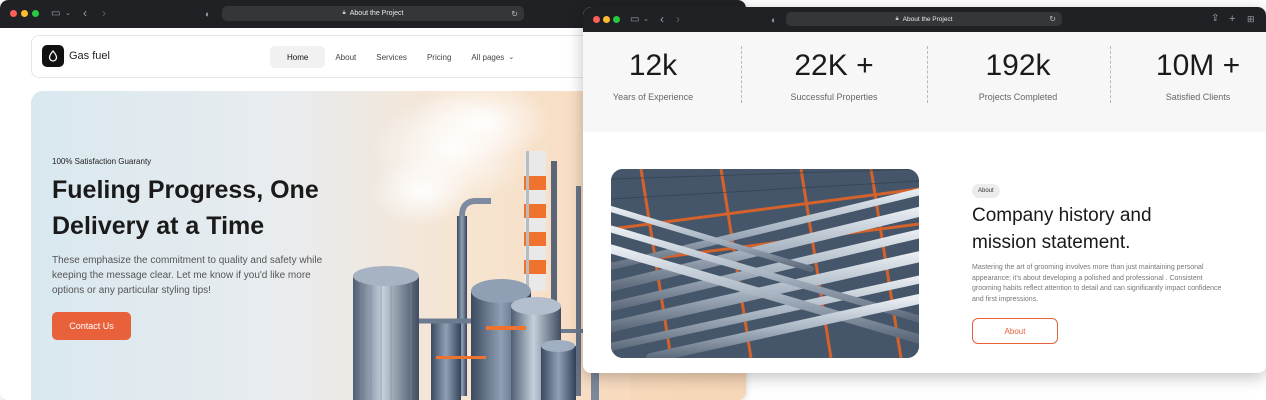 The image size is (1266, 400). I want to click on stat-label: Projects Completed, so click(1018, 97).